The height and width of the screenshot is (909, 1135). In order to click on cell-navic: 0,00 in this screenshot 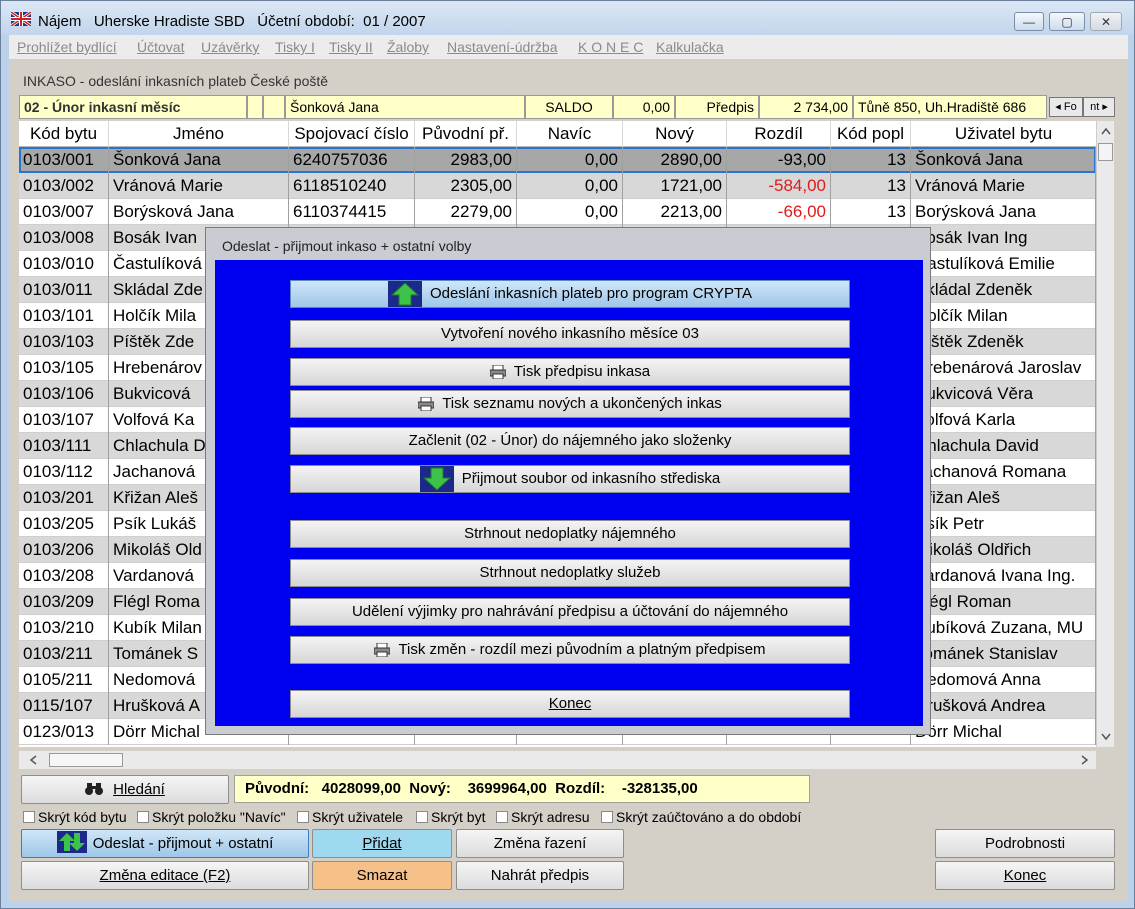, I will do `click(570, 186)`.